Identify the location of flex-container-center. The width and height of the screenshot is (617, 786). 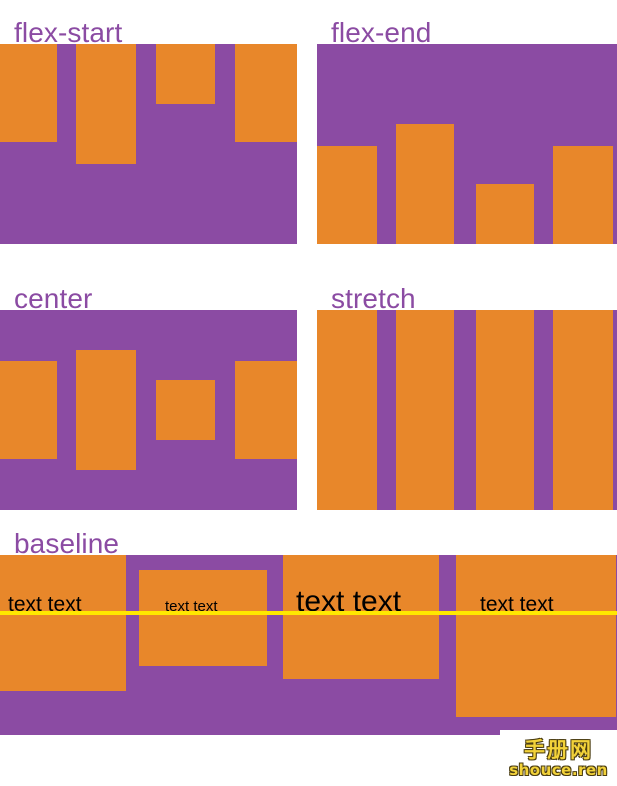
(148, 410).